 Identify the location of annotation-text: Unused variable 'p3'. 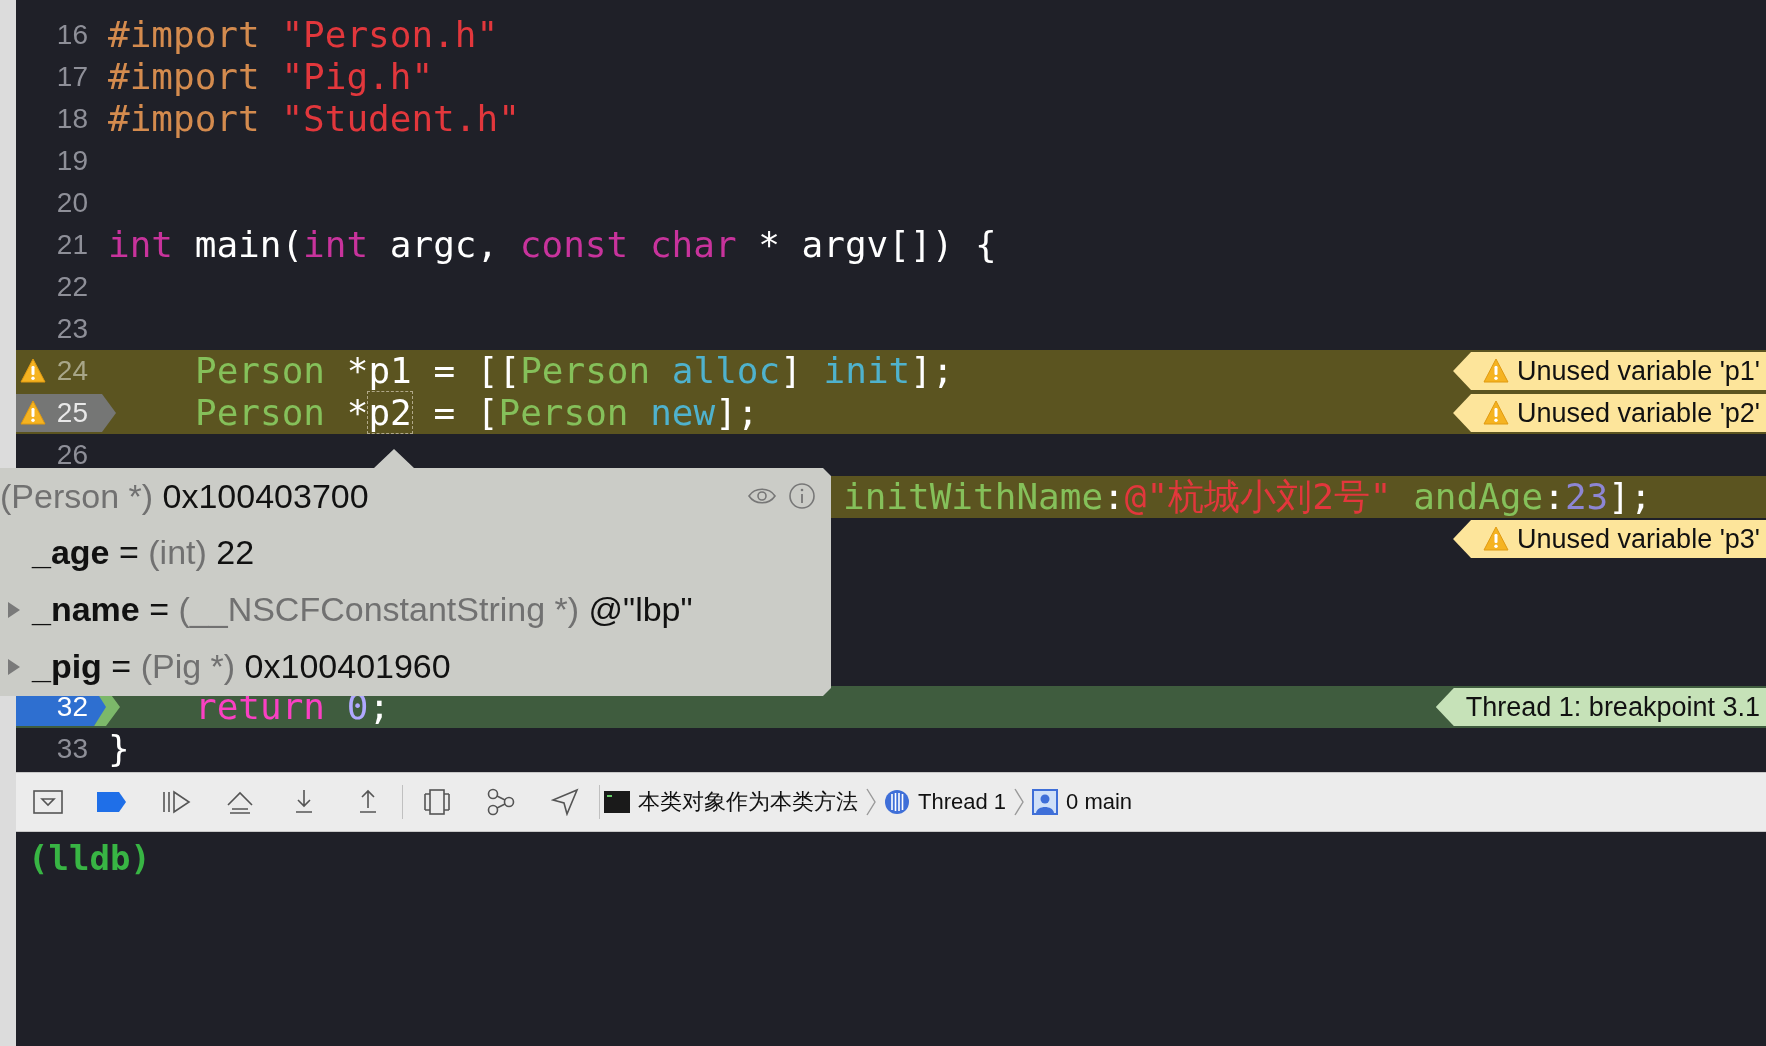
(1638, 539).